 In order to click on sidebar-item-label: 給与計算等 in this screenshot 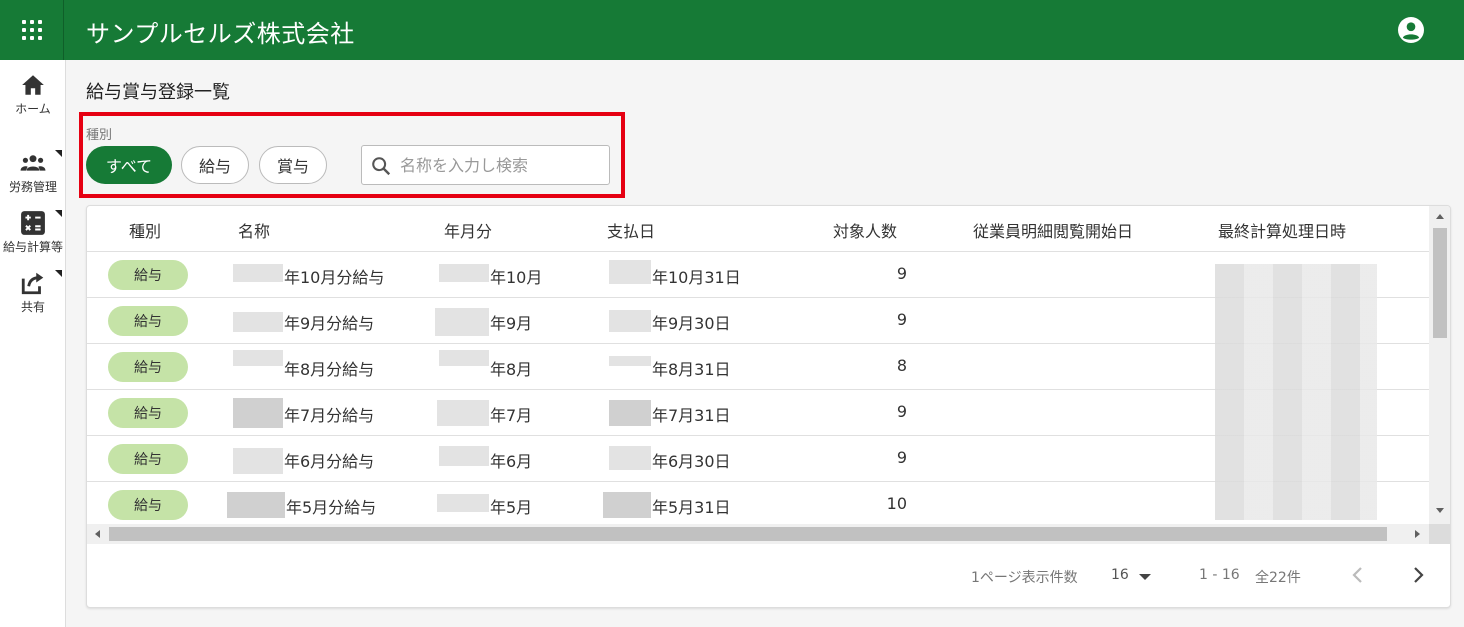, I will do `click(32, 247)`.